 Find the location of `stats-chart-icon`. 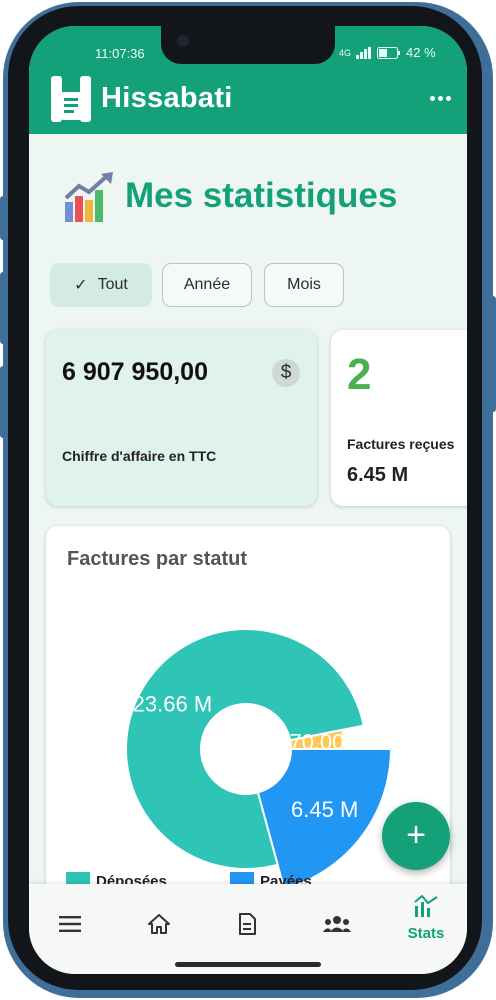

stats-chart-icon is located at coordinates (88, 197).